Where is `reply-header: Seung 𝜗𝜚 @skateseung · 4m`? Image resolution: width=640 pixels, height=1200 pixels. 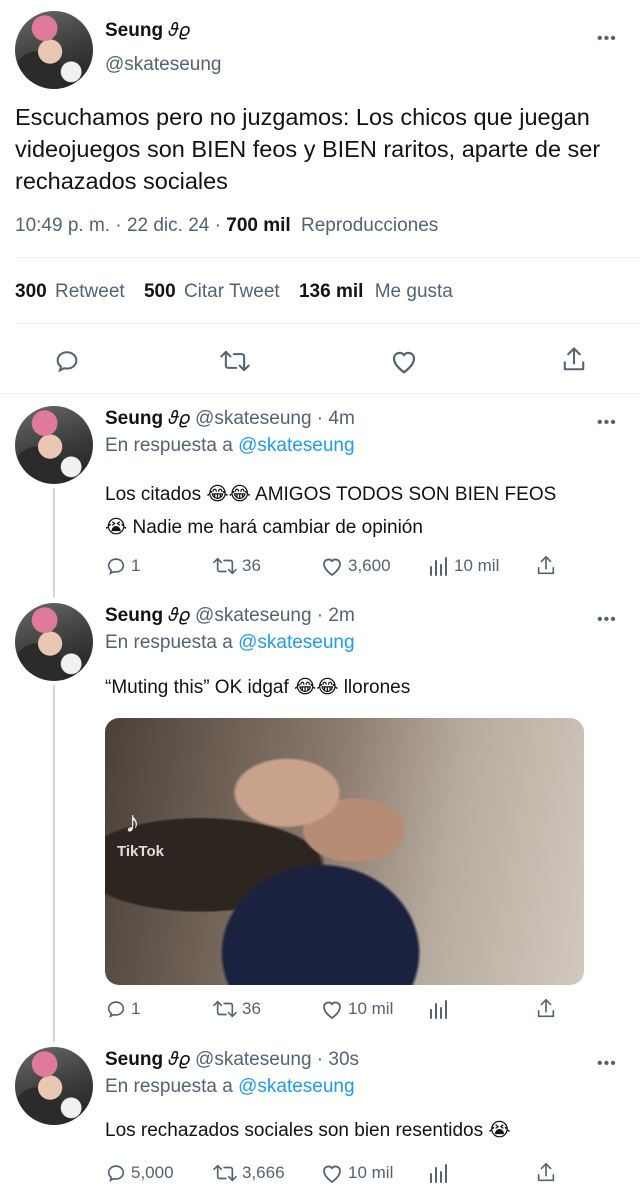
reply-header: Seung 𝜗𝜚 @skateseung · 4m is located at coordinates (230, 419).